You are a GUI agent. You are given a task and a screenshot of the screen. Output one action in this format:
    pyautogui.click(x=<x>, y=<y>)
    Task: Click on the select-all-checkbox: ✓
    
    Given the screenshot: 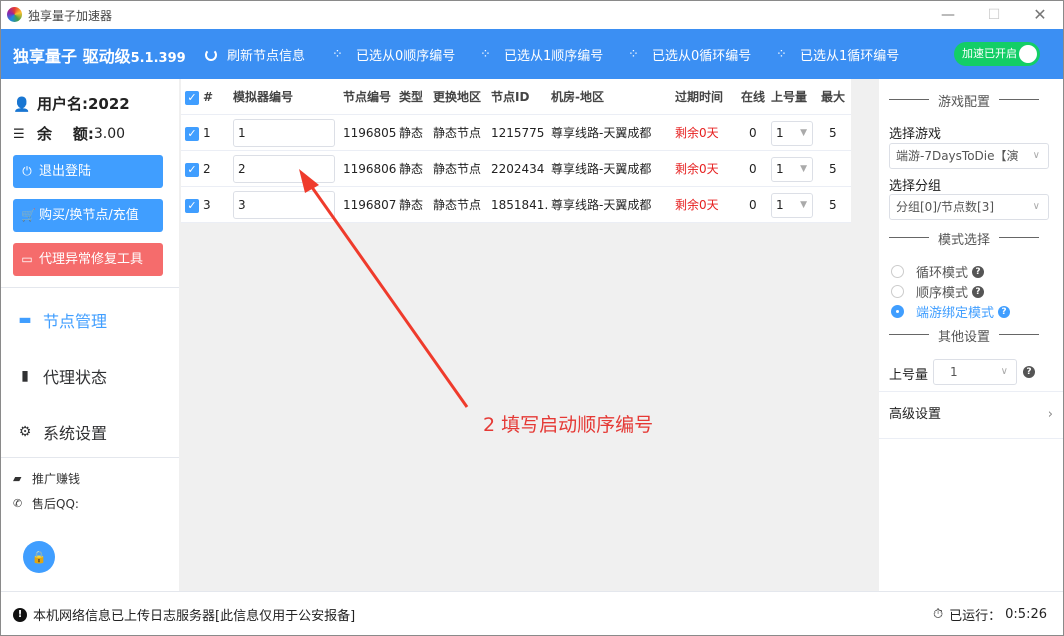 What is the action you would take?
    pyautogui.click(x=192, y=98)
    